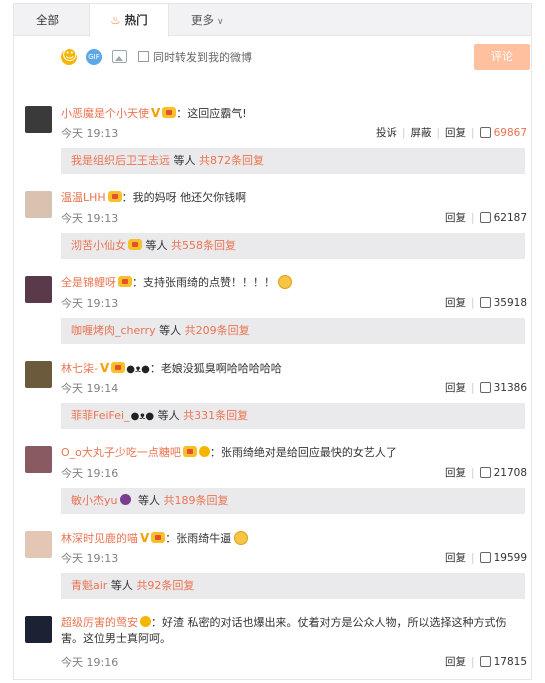 This screenshot has width=545, height=683. What do you see at coordinates (99, 622) in the screenshot?
I see `comment-username: 超级厉害的莺安` at bounding box center [99, 622].